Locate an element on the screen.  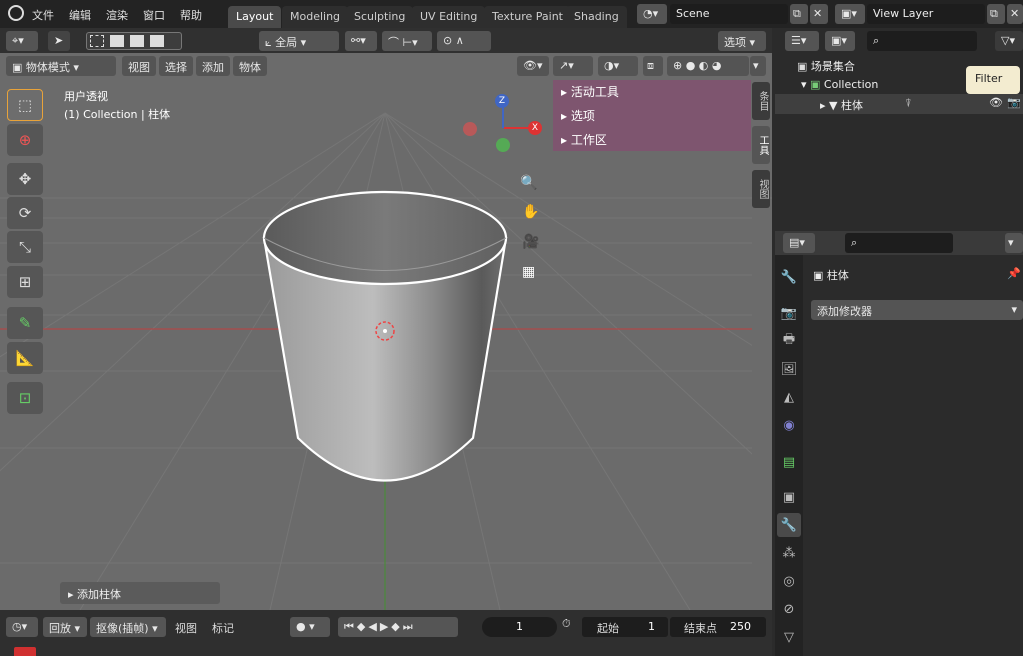
orientation-dropdown: ⟀ 全局 ▾ is located at coordinates (299, 41).